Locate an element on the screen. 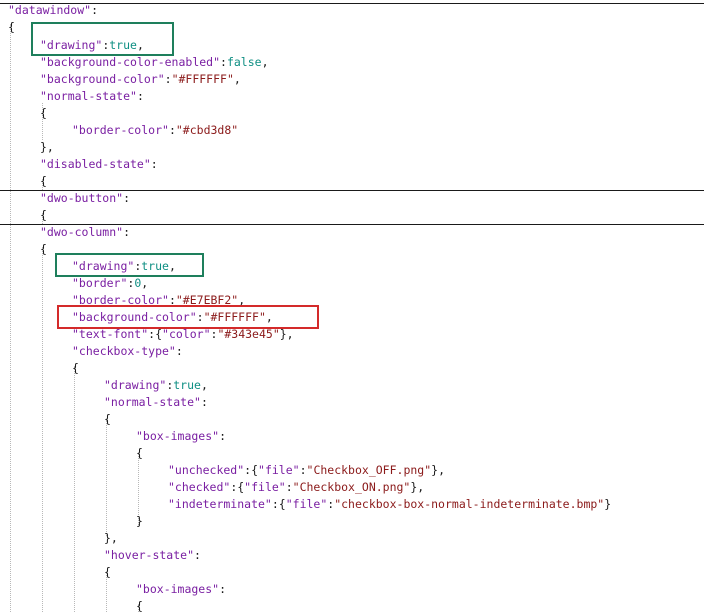 The image size is (704, 615). code-line: "border":0, is located at coordinates (110, 283).